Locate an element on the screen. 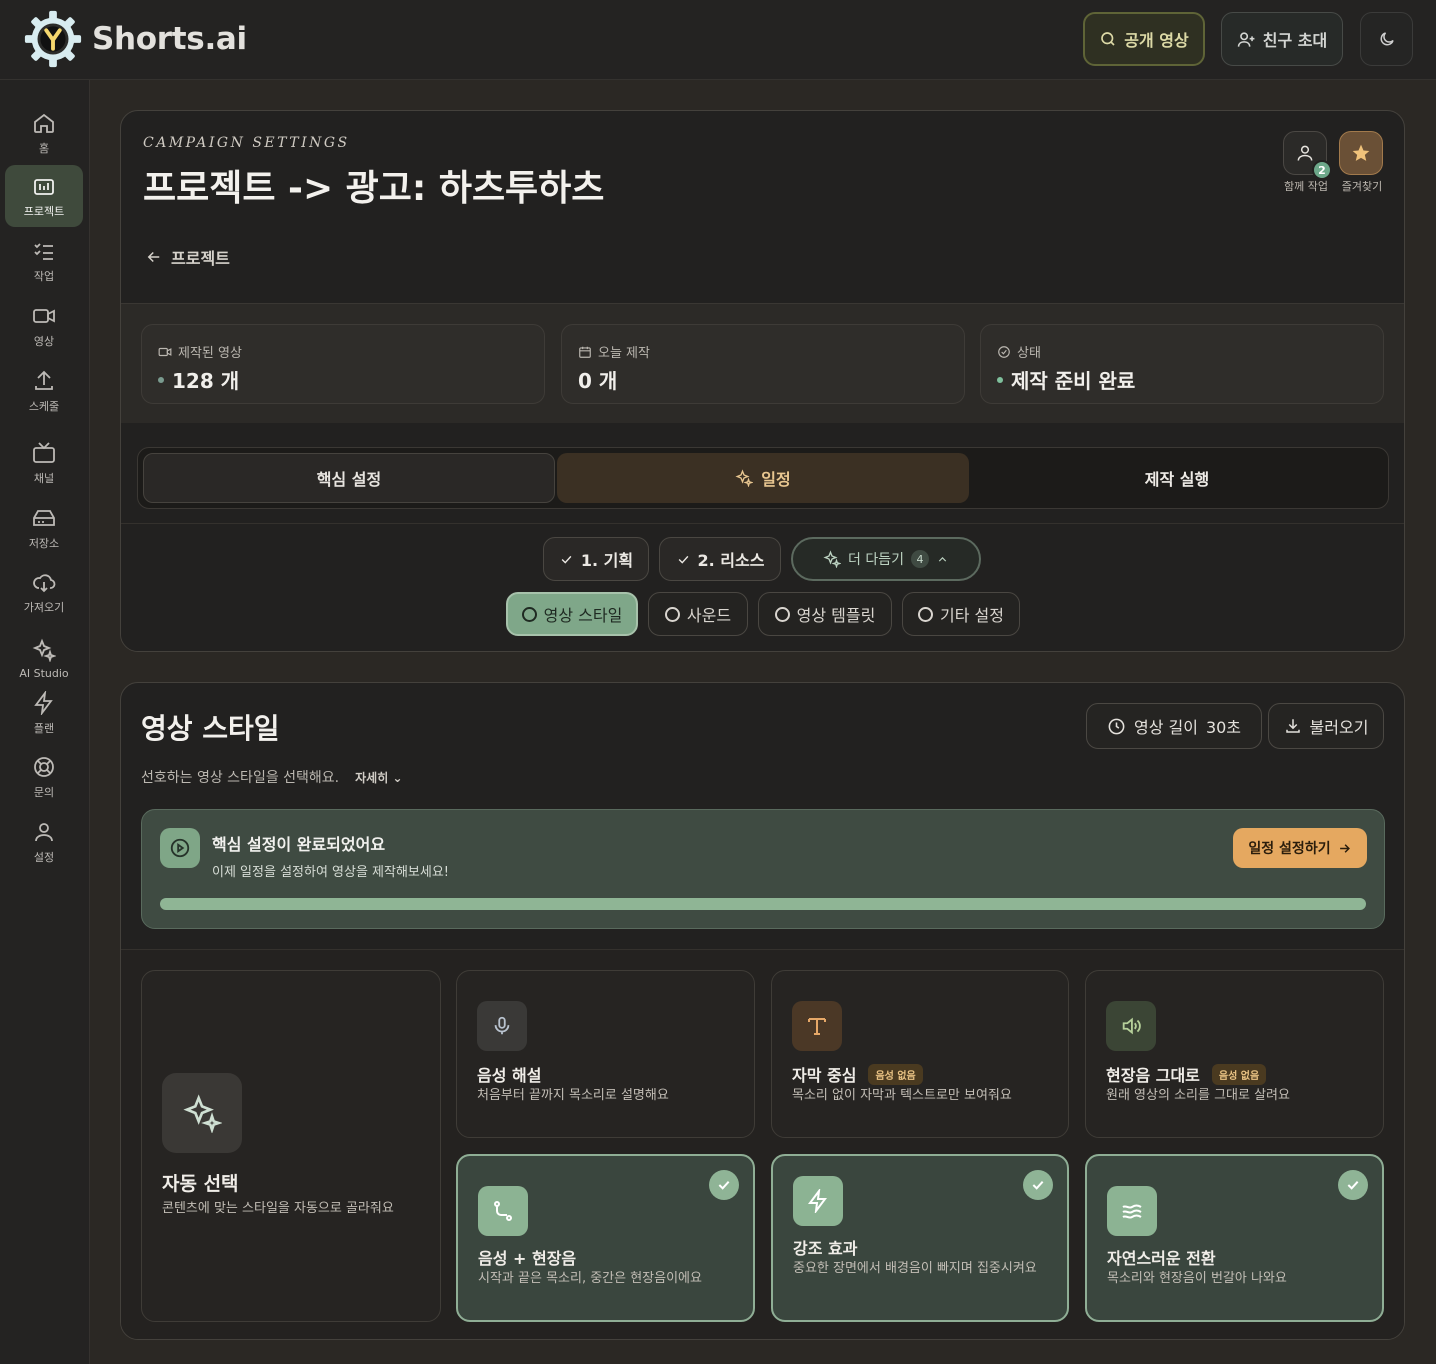  collaborate-label: 함께 작업 is located at coordinates (1306, 186).